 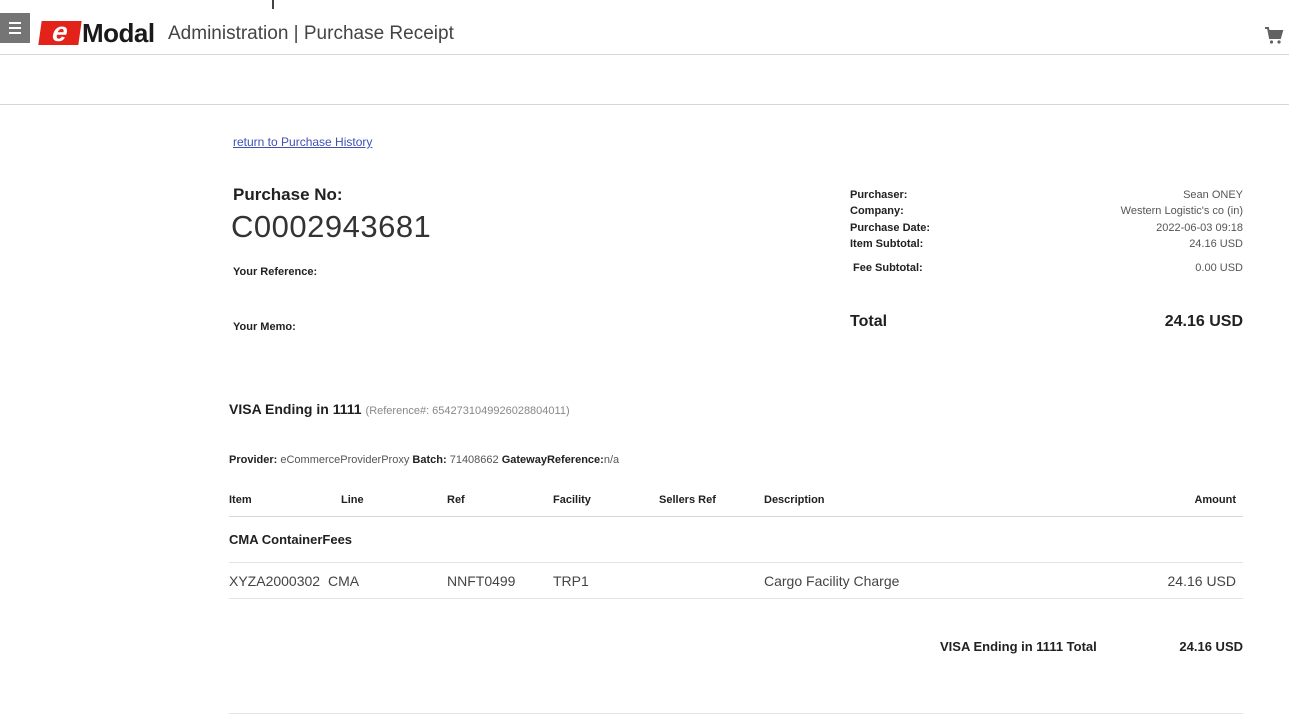 I want to click on cell-item: XYZA2000302, so click(x=275, y=581).